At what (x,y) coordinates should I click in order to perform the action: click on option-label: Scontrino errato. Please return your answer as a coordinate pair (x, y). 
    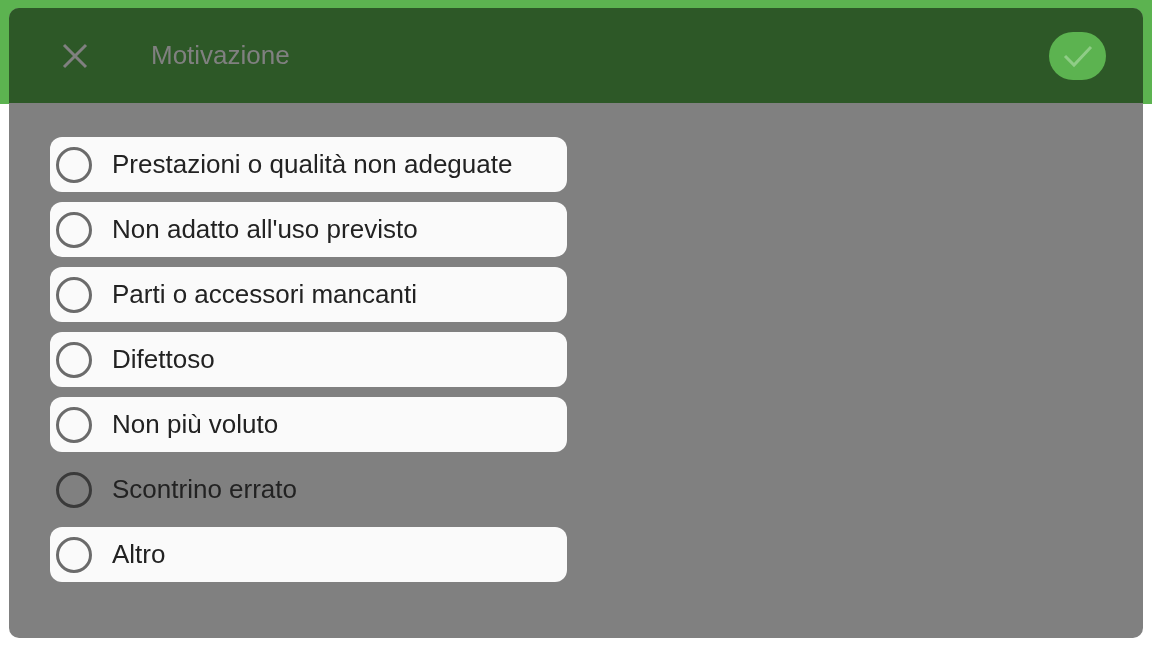
    Looking at the image, I should click on (204, 489).